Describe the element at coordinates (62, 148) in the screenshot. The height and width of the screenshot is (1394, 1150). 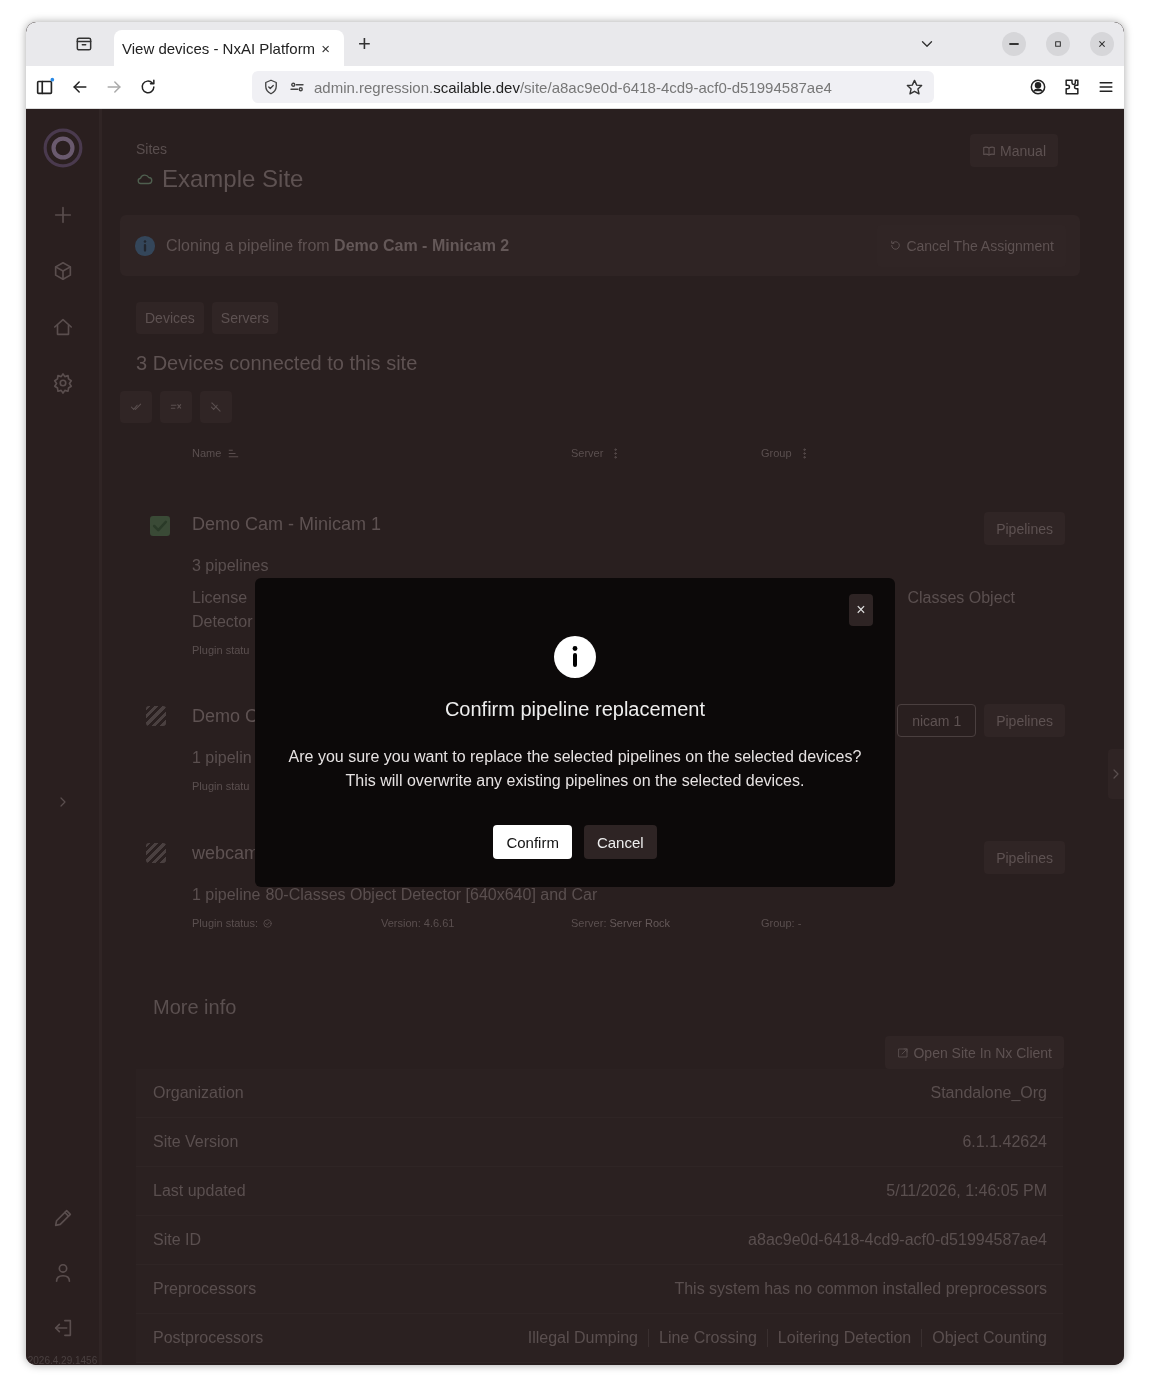
I see `logo-icon` at that location.